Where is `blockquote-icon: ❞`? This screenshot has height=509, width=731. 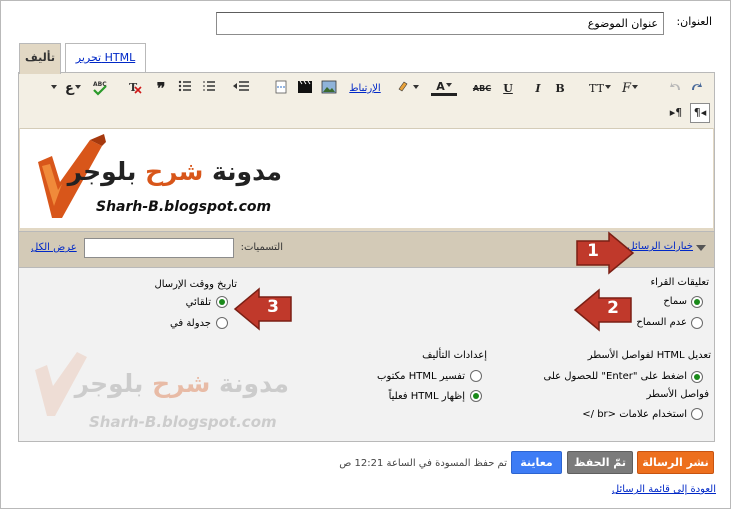 blockquote-icon: ❞ is located at coordinates (161, 89).